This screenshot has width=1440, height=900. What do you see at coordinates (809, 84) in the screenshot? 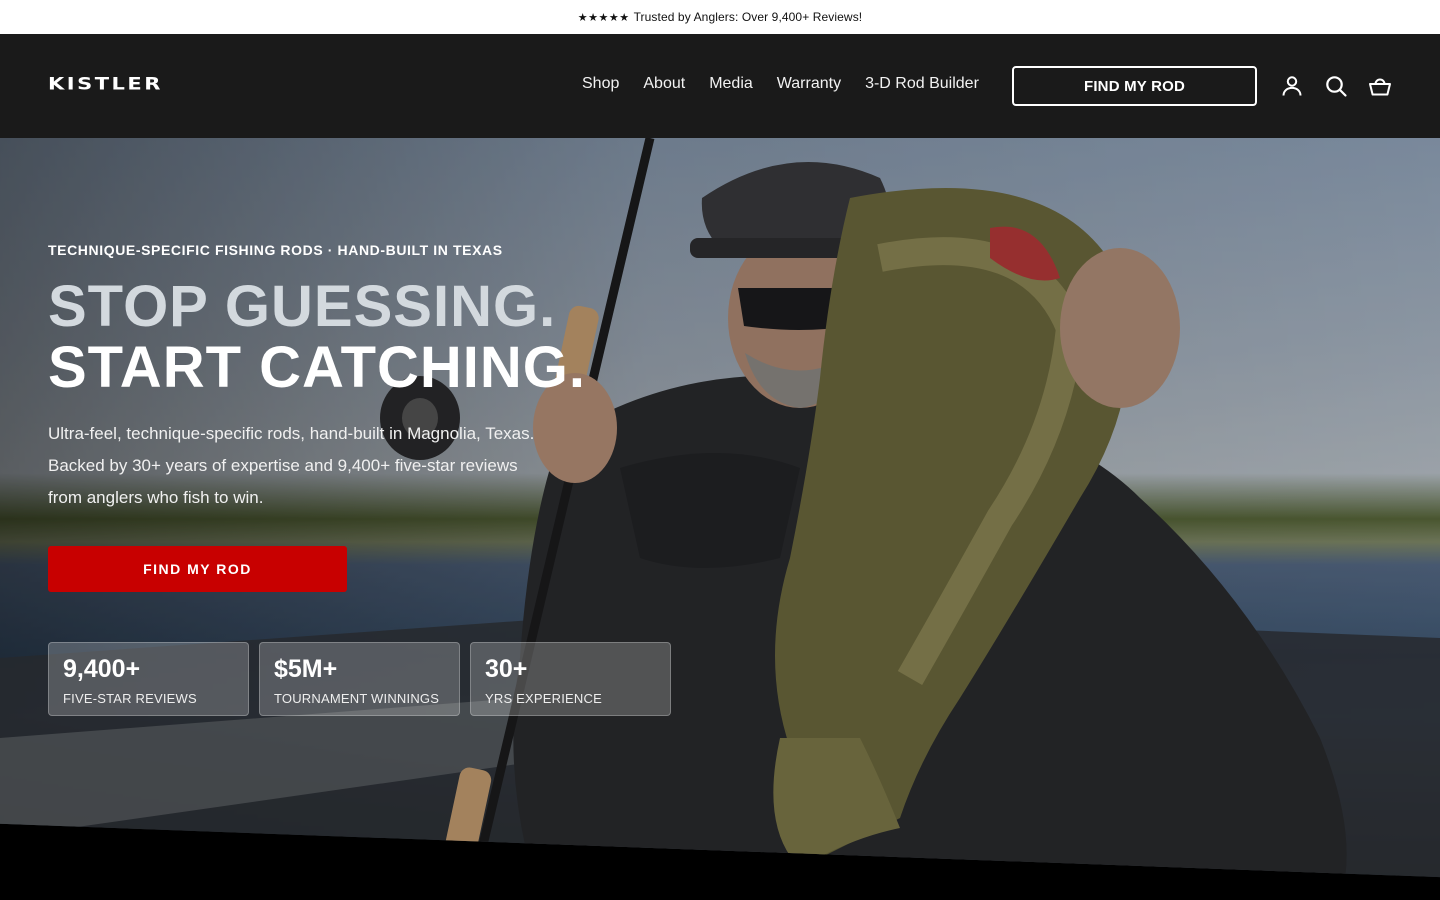
I see `nav-warranty: Warranty` at bounding box center [809, 84].